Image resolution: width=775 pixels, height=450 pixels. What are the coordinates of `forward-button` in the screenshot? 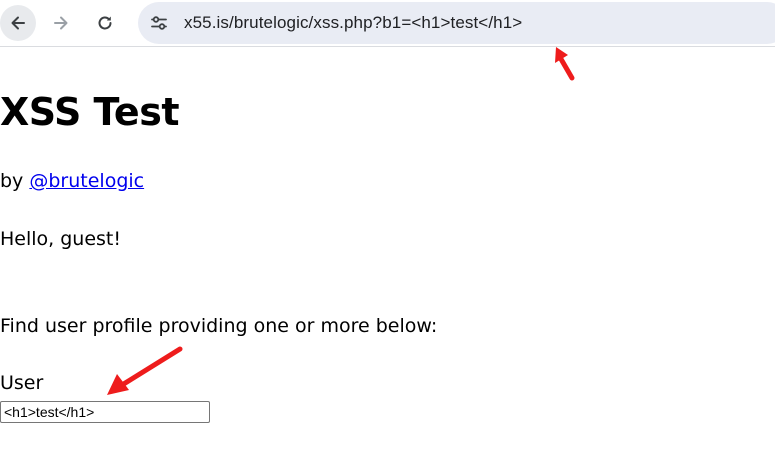 It's located at (61, 23).